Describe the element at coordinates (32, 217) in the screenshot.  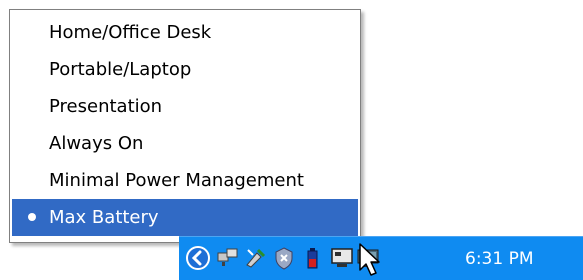
I see `selected-bullet-icon` at that location.